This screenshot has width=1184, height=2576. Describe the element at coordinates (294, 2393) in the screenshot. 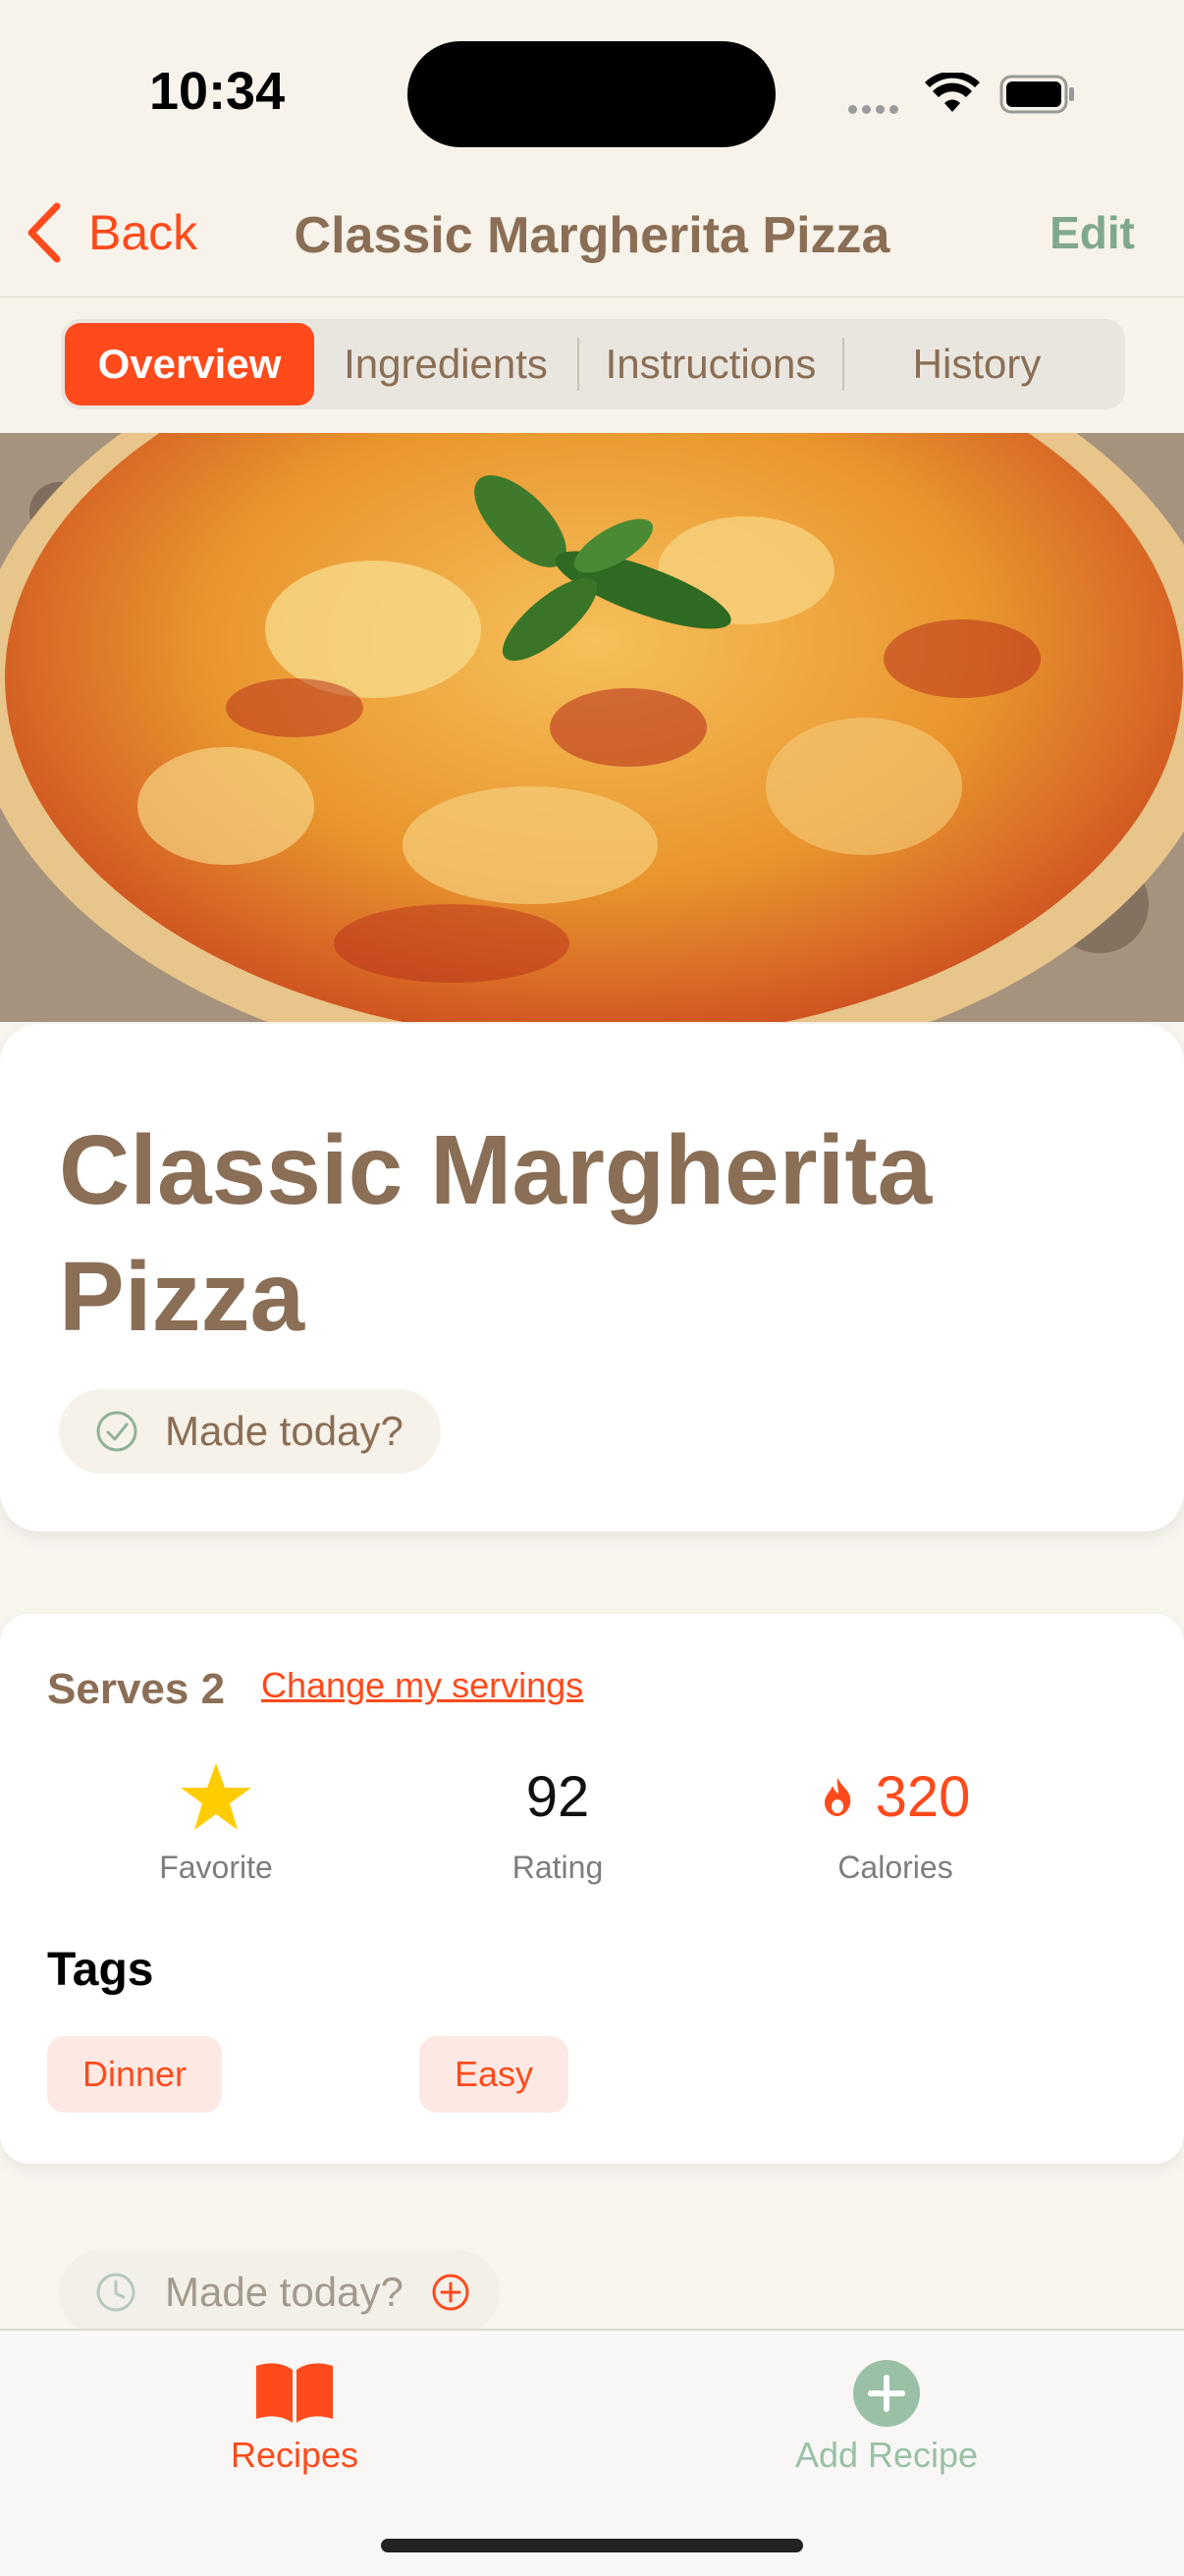

I see `book-icon` at that location.